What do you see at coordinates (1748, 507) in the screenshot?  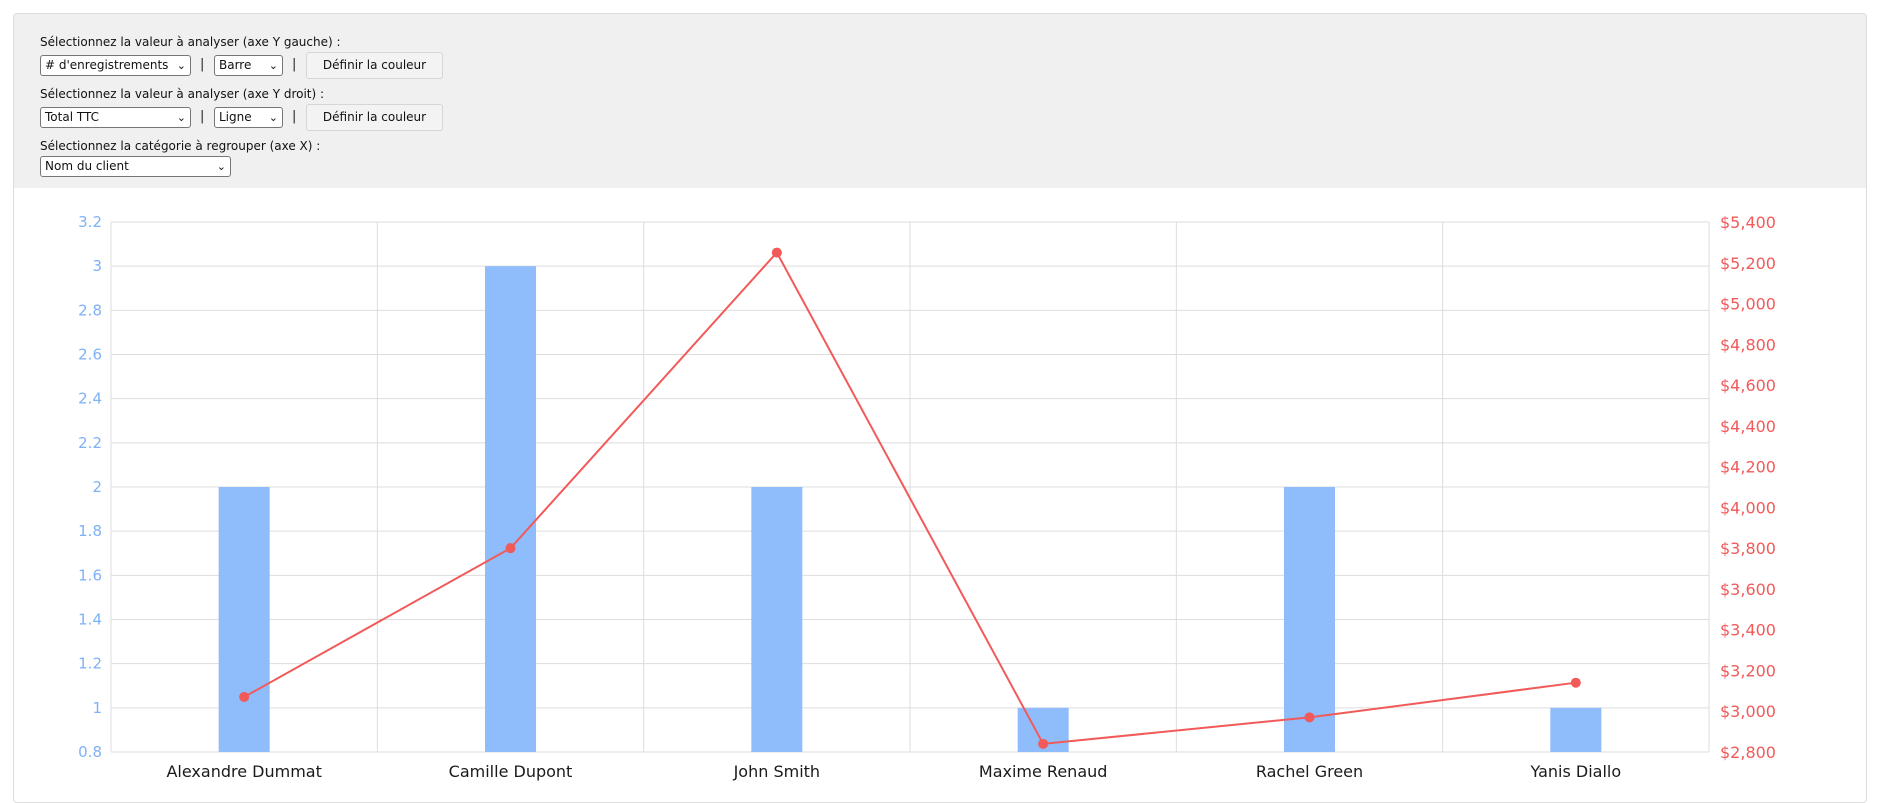 I see `right-tick-label: $4,000` at bounding box center [1748, 507].